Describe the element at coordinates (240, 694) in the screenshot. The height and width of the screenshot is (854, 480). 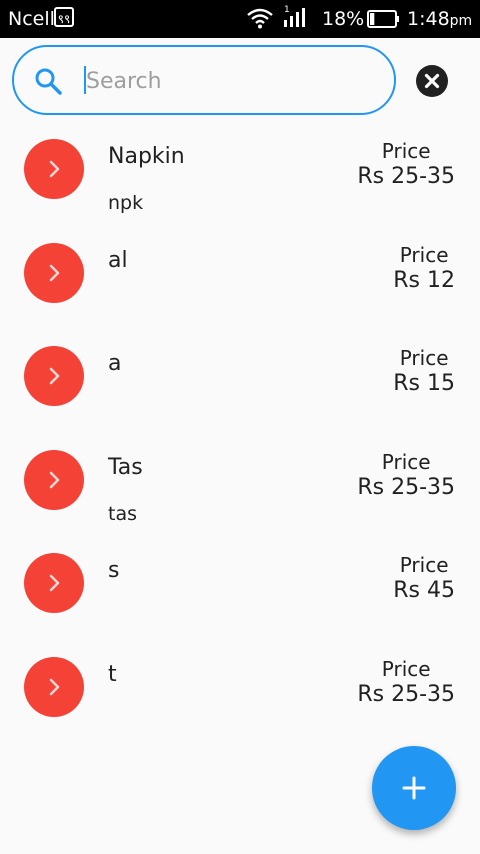
I see `list-item: t Price Rs 25-35` at that location.